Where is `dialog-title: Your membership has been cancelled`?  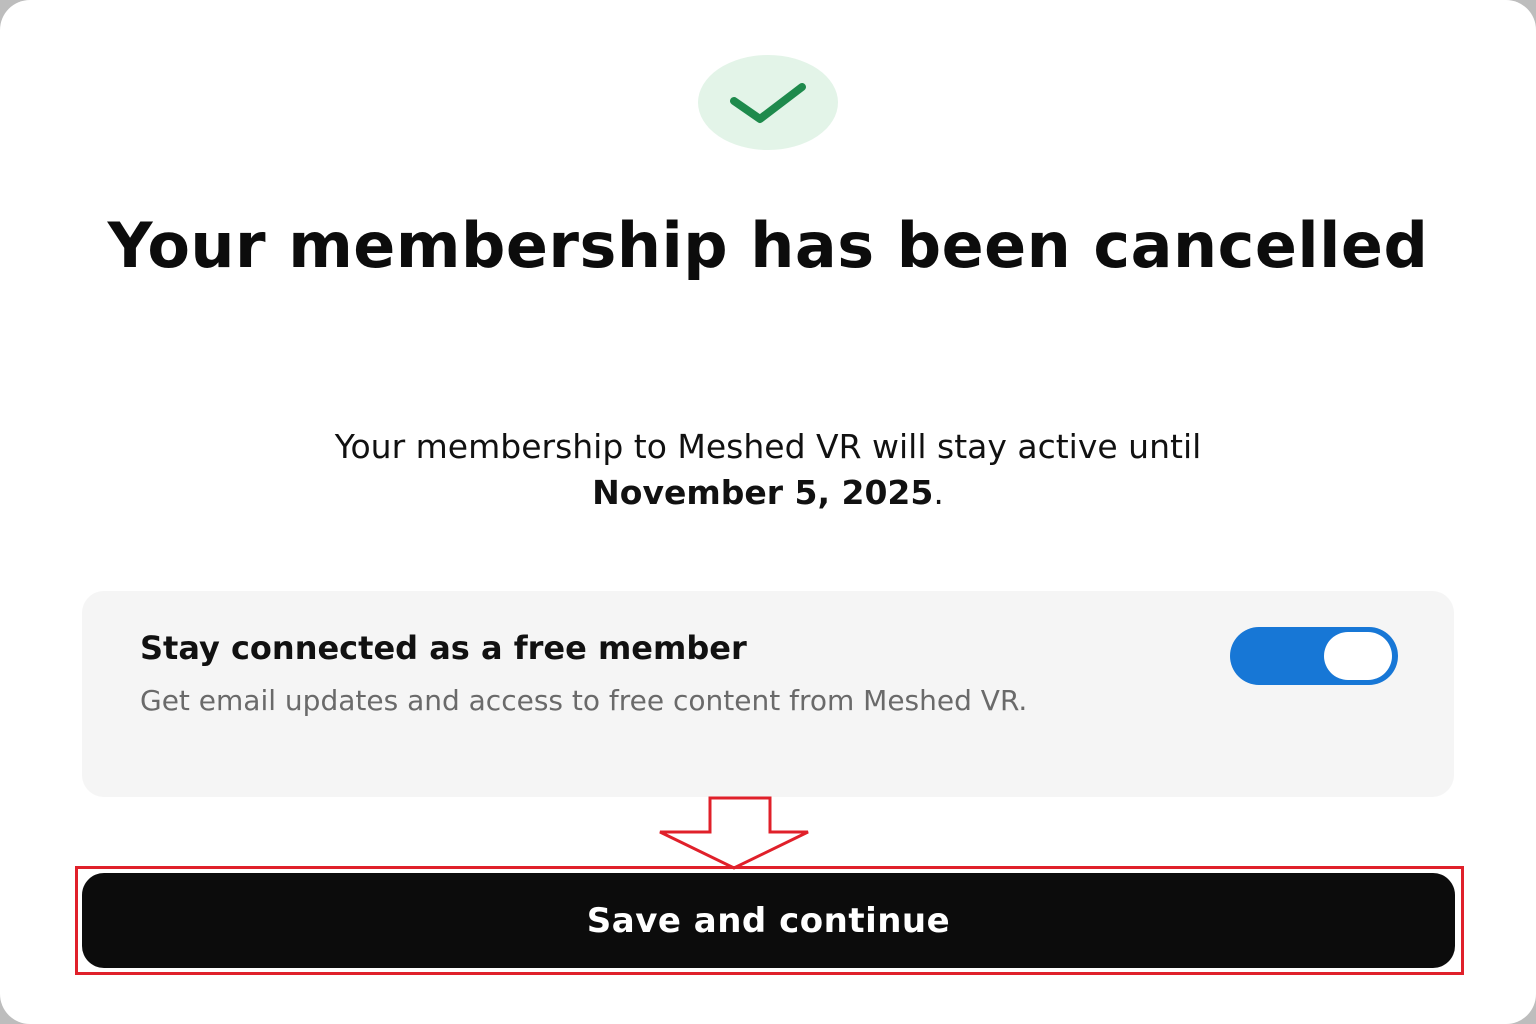 dialog-title: Your membership has been cancelled is located at coordinates (768, 245).